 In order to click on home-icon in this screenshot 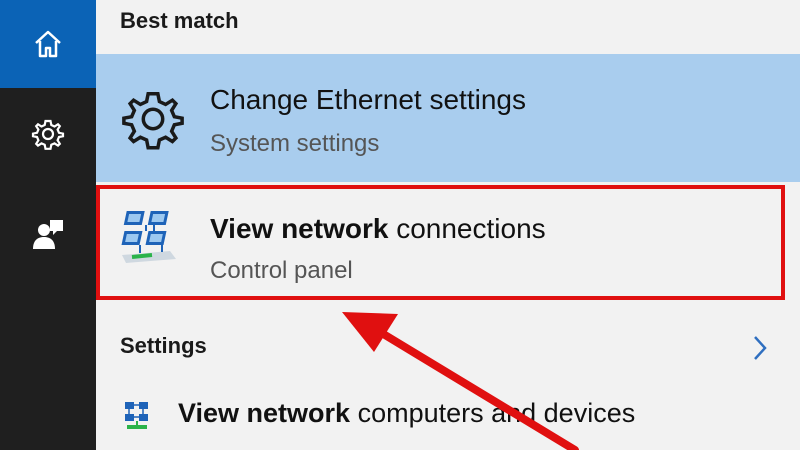, I will do `click(48, 44)`.